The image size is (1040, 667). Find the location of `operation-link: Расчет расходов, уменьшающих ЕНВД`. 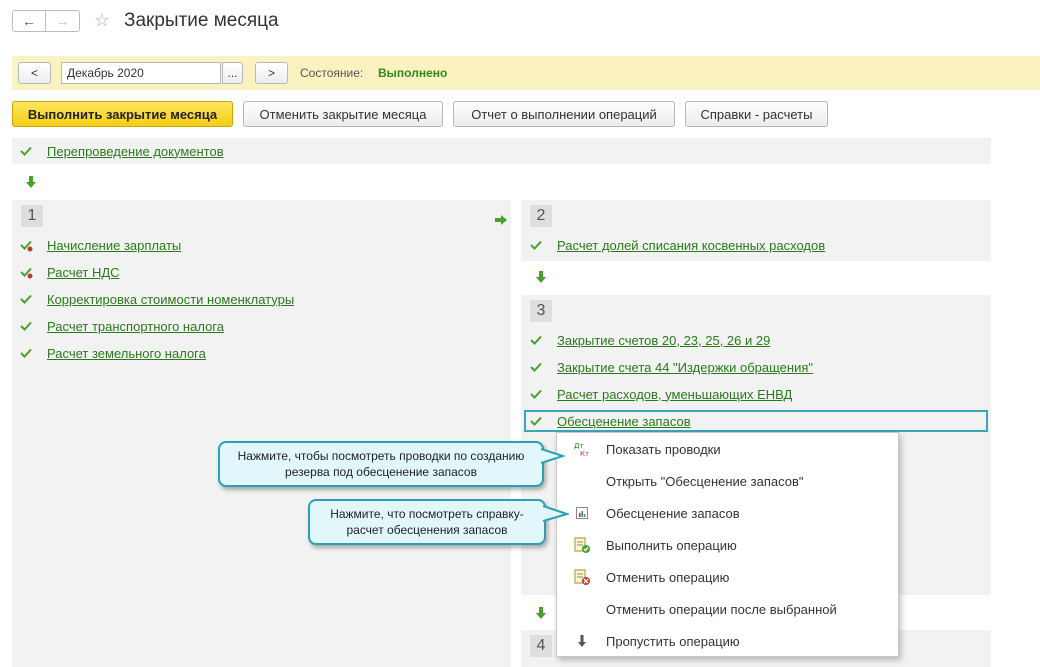

operation-link: Расчет расходов, уменьшающих ЕНВД is located at coordinates (674, 394).